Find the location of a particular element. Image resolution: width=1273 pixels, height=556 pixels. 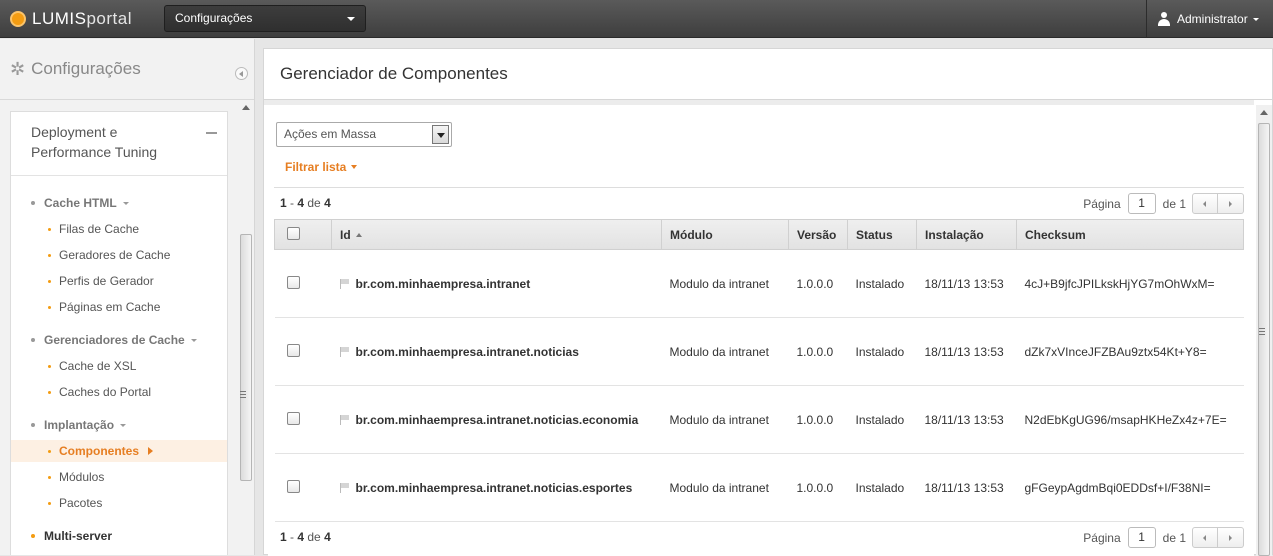

filter-list-button: Filtrar lista is located at coordinates (321, 167).